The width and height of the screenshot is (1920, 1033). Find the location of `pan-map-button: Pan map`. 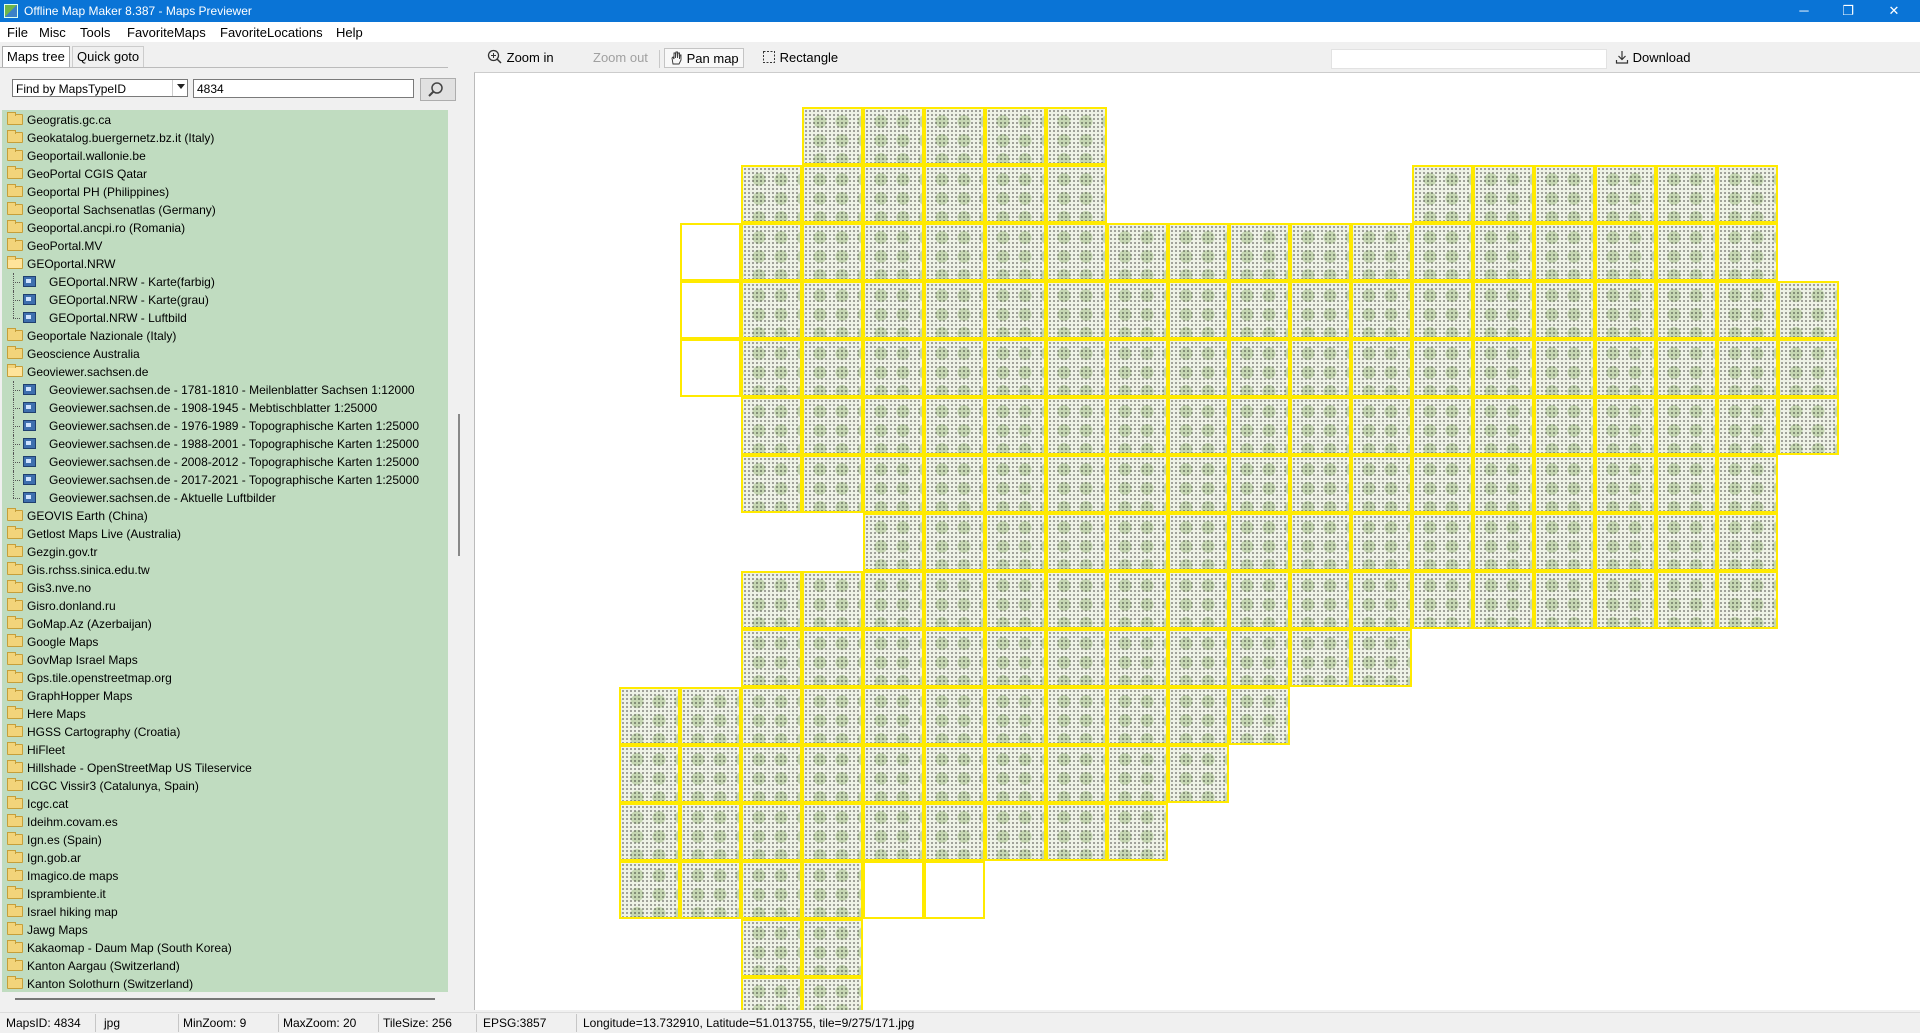

pan-map-button: Pan map is located at coordinates (704, 58).